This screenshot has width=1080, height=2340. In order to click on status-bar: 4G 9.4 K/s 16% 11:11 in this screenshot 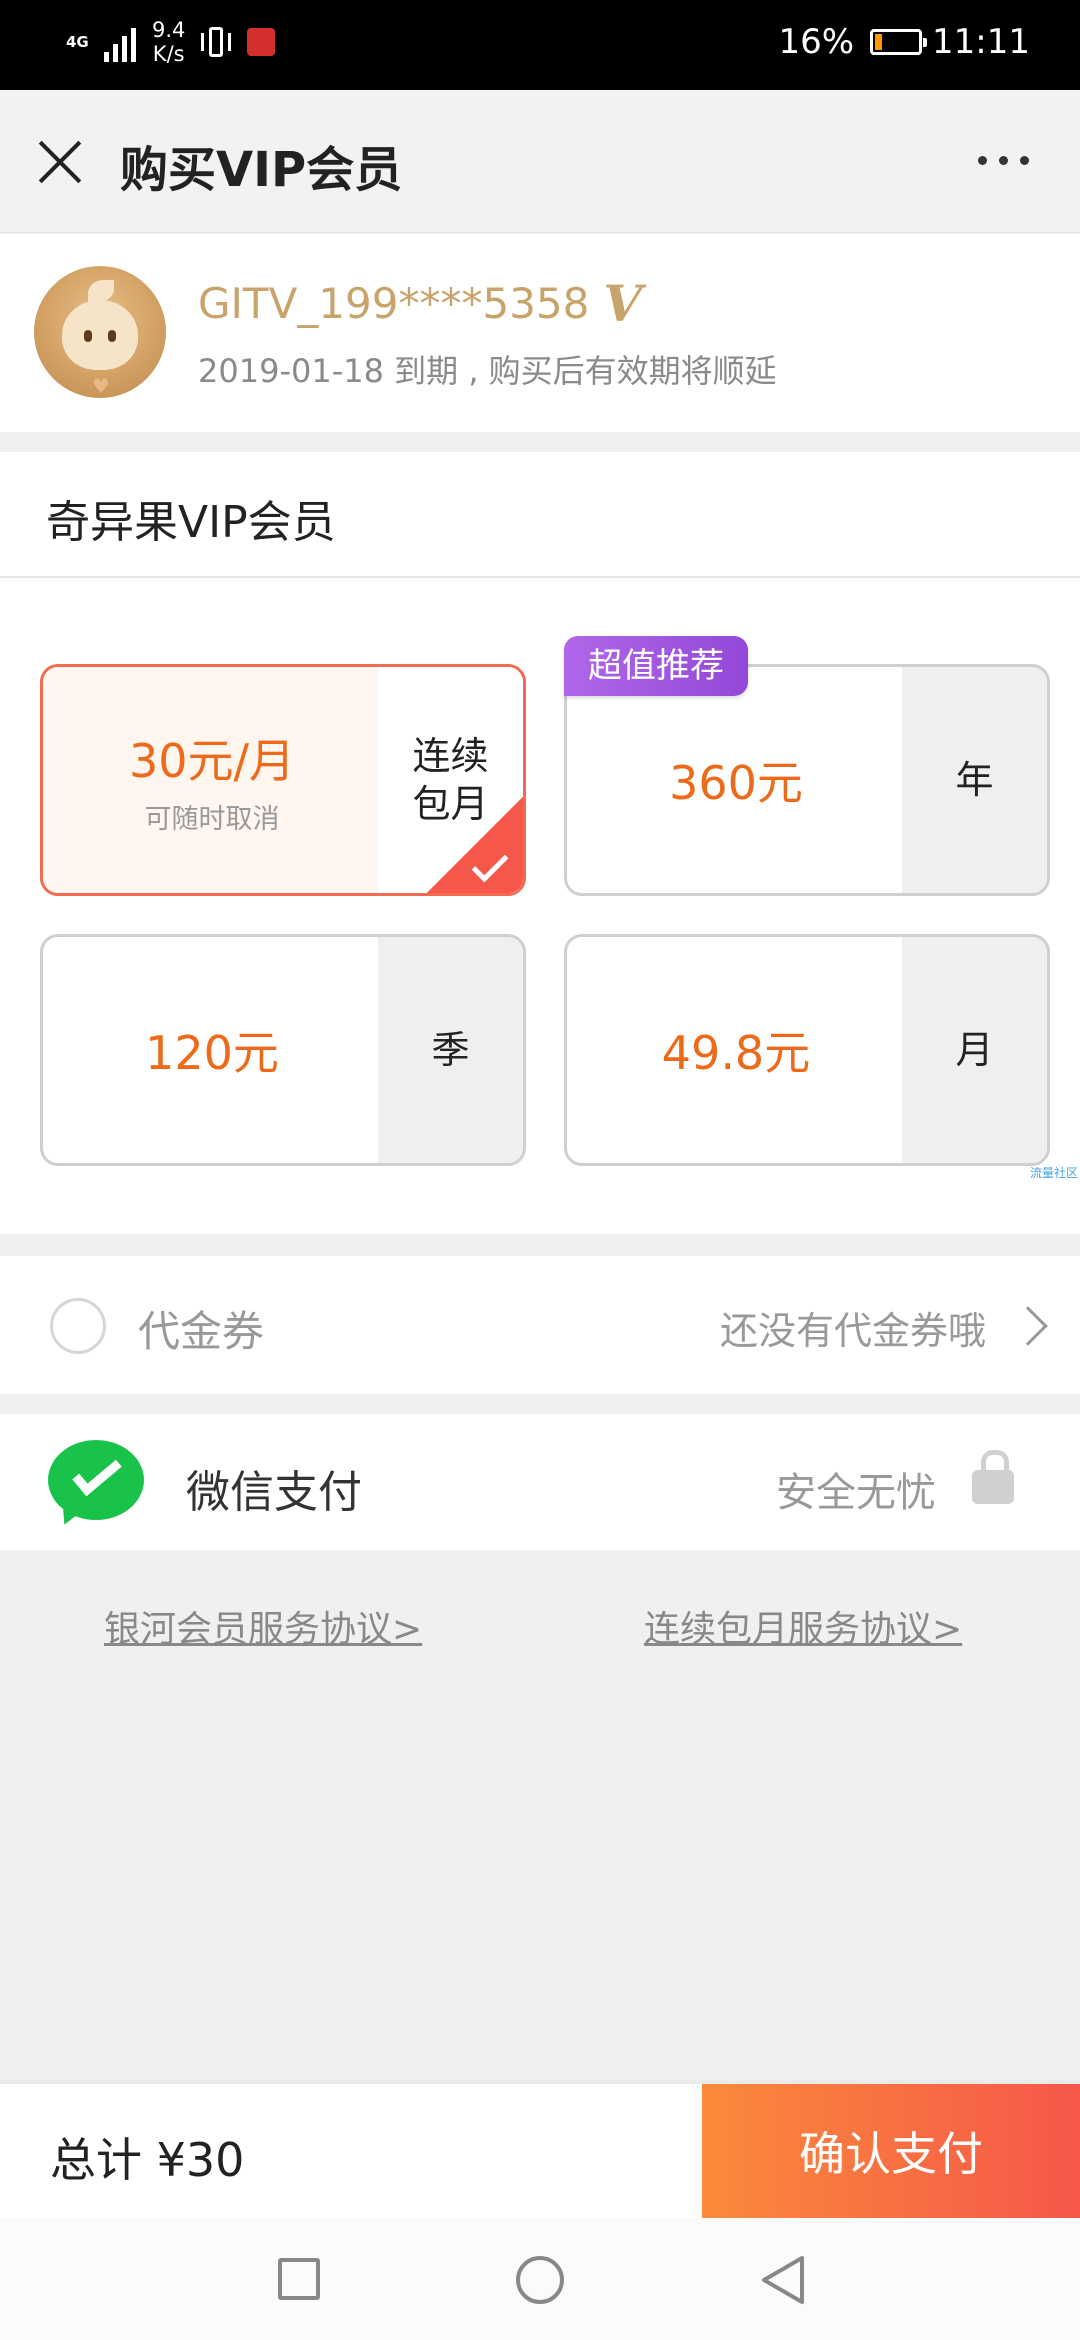, I will do `click(540, 45)`.